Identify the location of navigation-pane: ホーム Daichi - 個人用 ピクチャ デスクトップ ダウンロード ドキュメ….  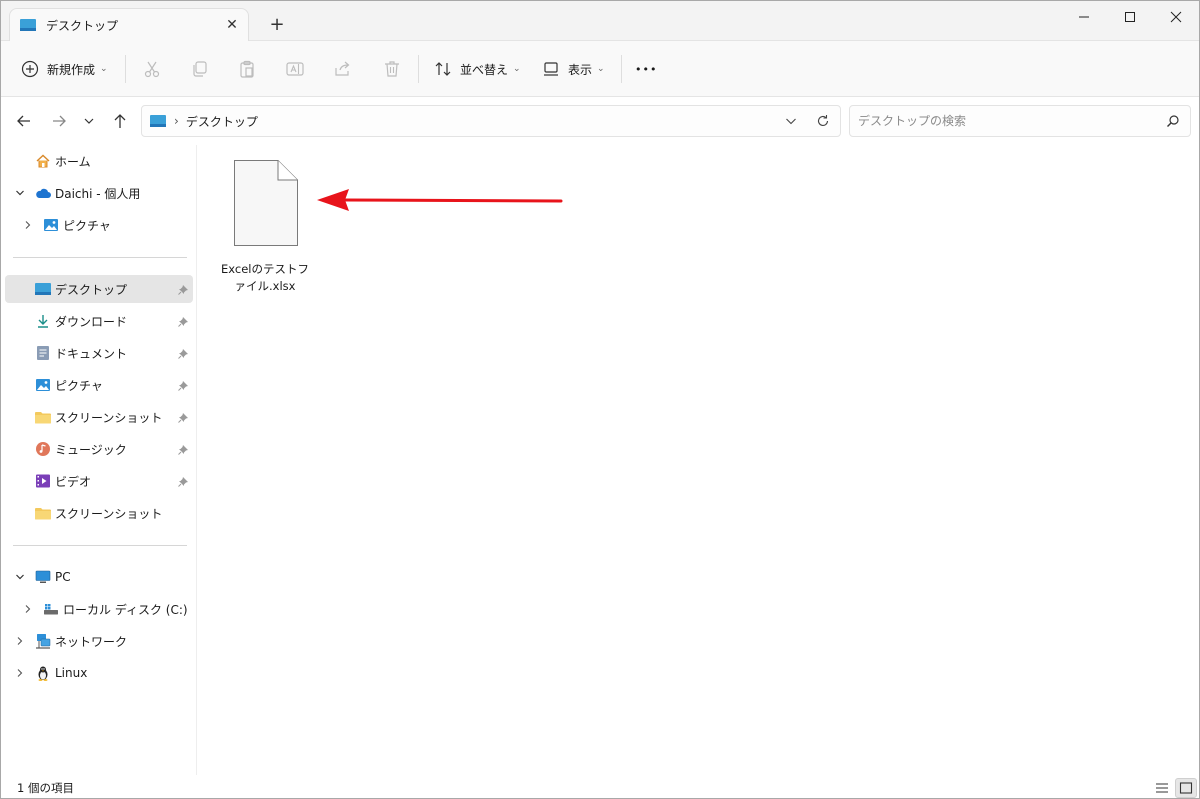
(99, 460).